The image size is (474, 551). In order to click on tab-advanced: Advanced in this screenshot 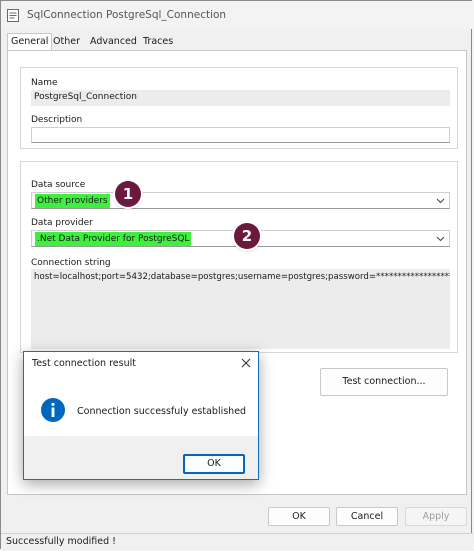, I will do `click(113, 42)`.